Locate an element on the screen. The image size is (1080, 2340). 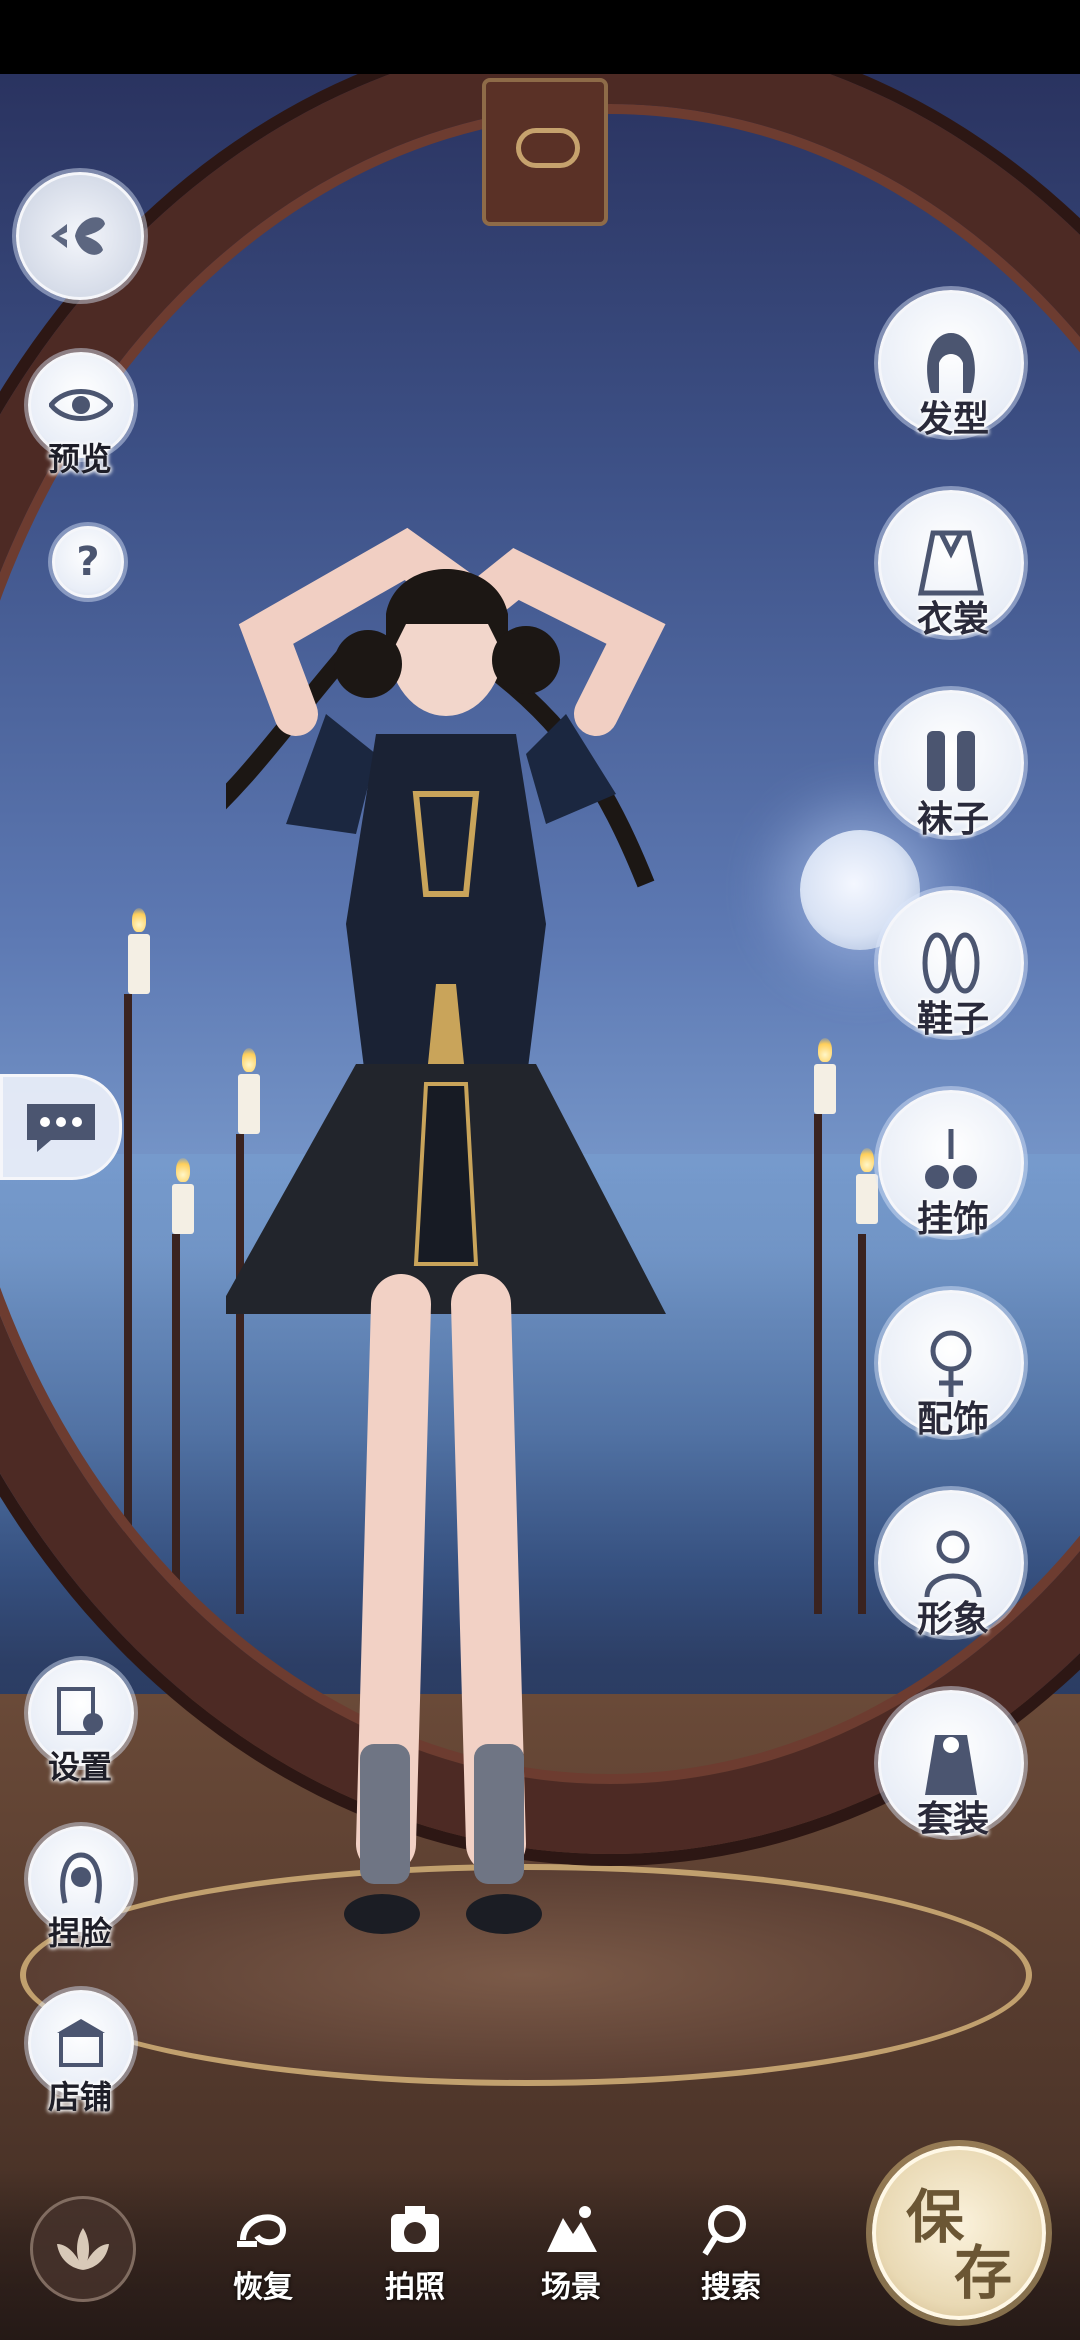
chat-bubble-icon is located at coordinates (61, 1128).